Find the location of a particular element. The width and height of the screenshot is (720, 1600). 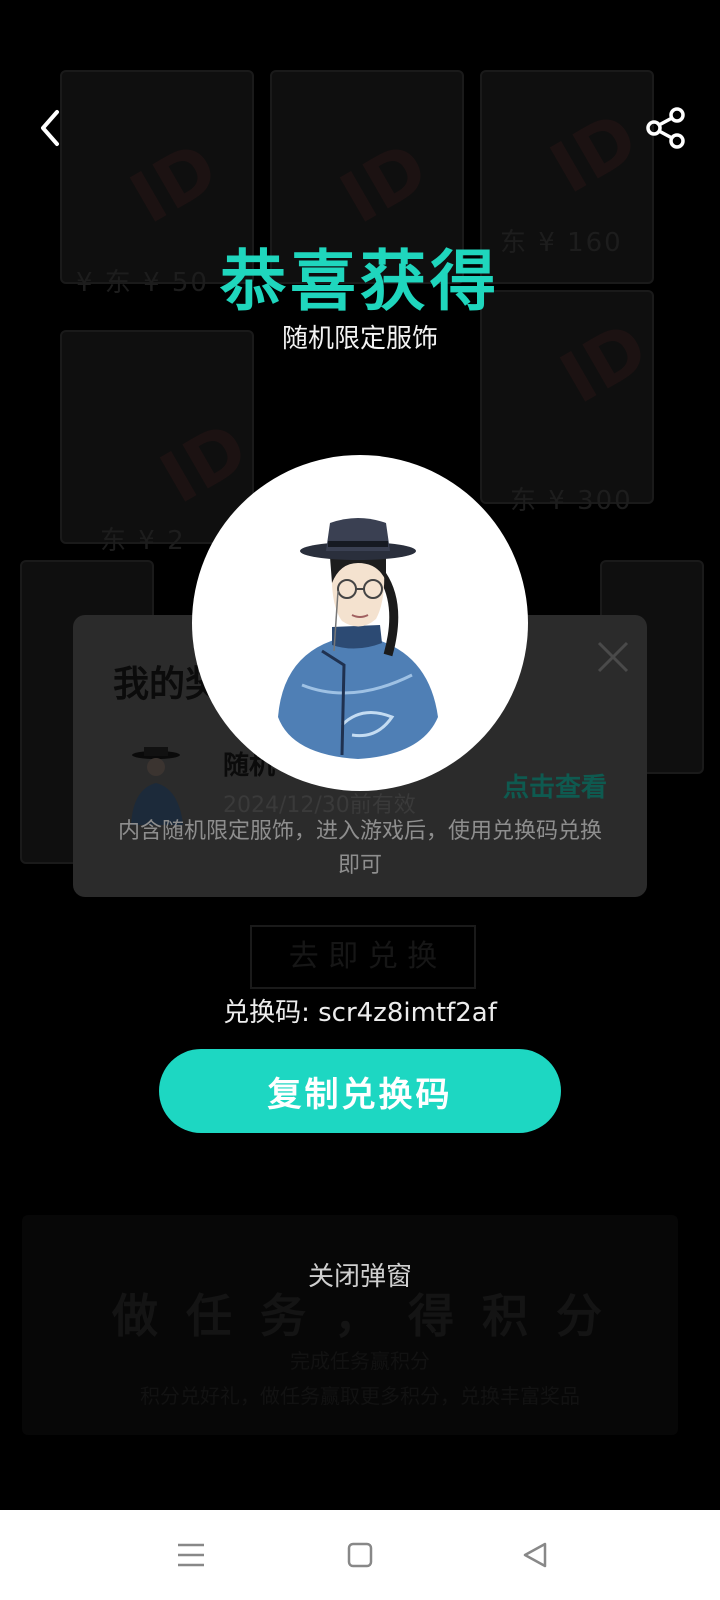

copy-code-button: 复制兑换码 is located at coordinates (360, 1091).